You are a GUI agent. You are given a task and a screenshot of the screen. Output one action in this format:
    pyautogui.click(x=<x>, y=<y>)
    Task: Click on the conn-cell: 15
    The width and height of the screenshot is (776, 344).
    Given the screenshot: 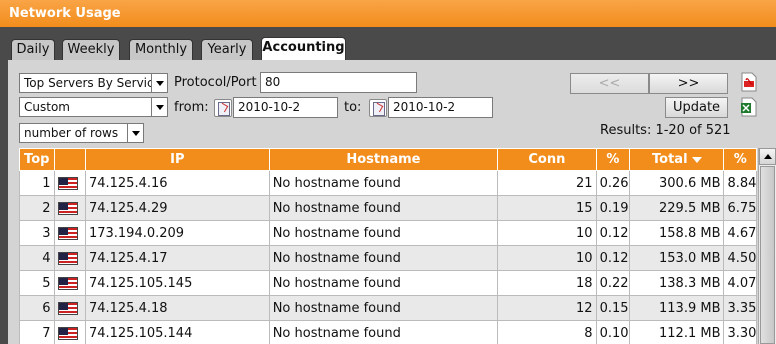 What is the action you would take?
    pyautogui.click(x=547, y=208)
    